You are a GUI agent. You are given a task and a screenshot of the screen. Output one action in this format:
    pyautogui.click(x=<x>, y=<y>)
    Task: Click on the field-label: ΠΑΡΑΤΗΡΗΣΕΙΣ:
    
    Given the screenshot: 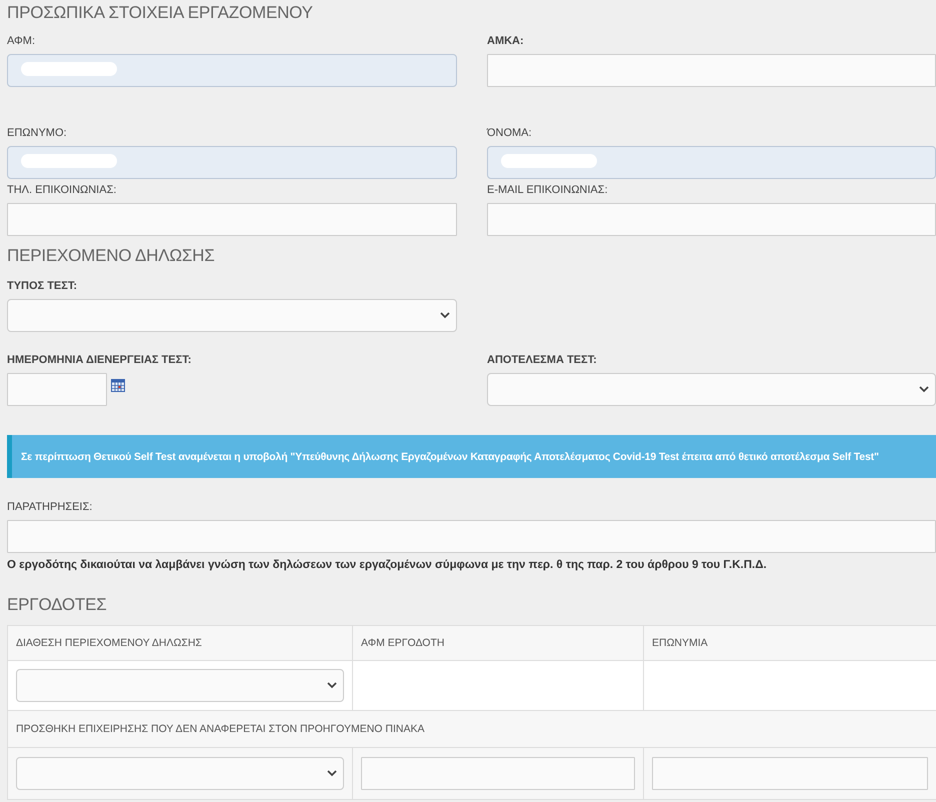 What is the action you would take?
    pyautogui.click(x=49, y=507)
    